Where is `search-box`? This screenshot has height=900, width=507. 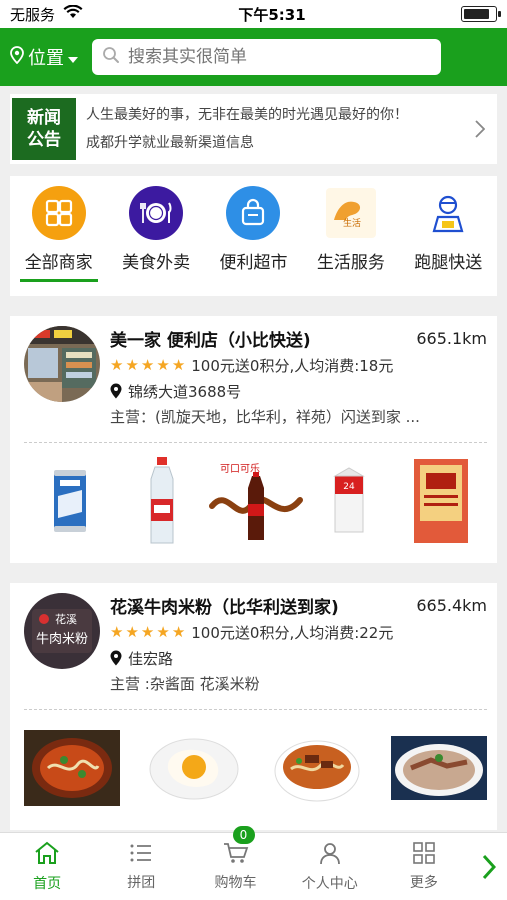
search-box is located at coordinates (266, 57).